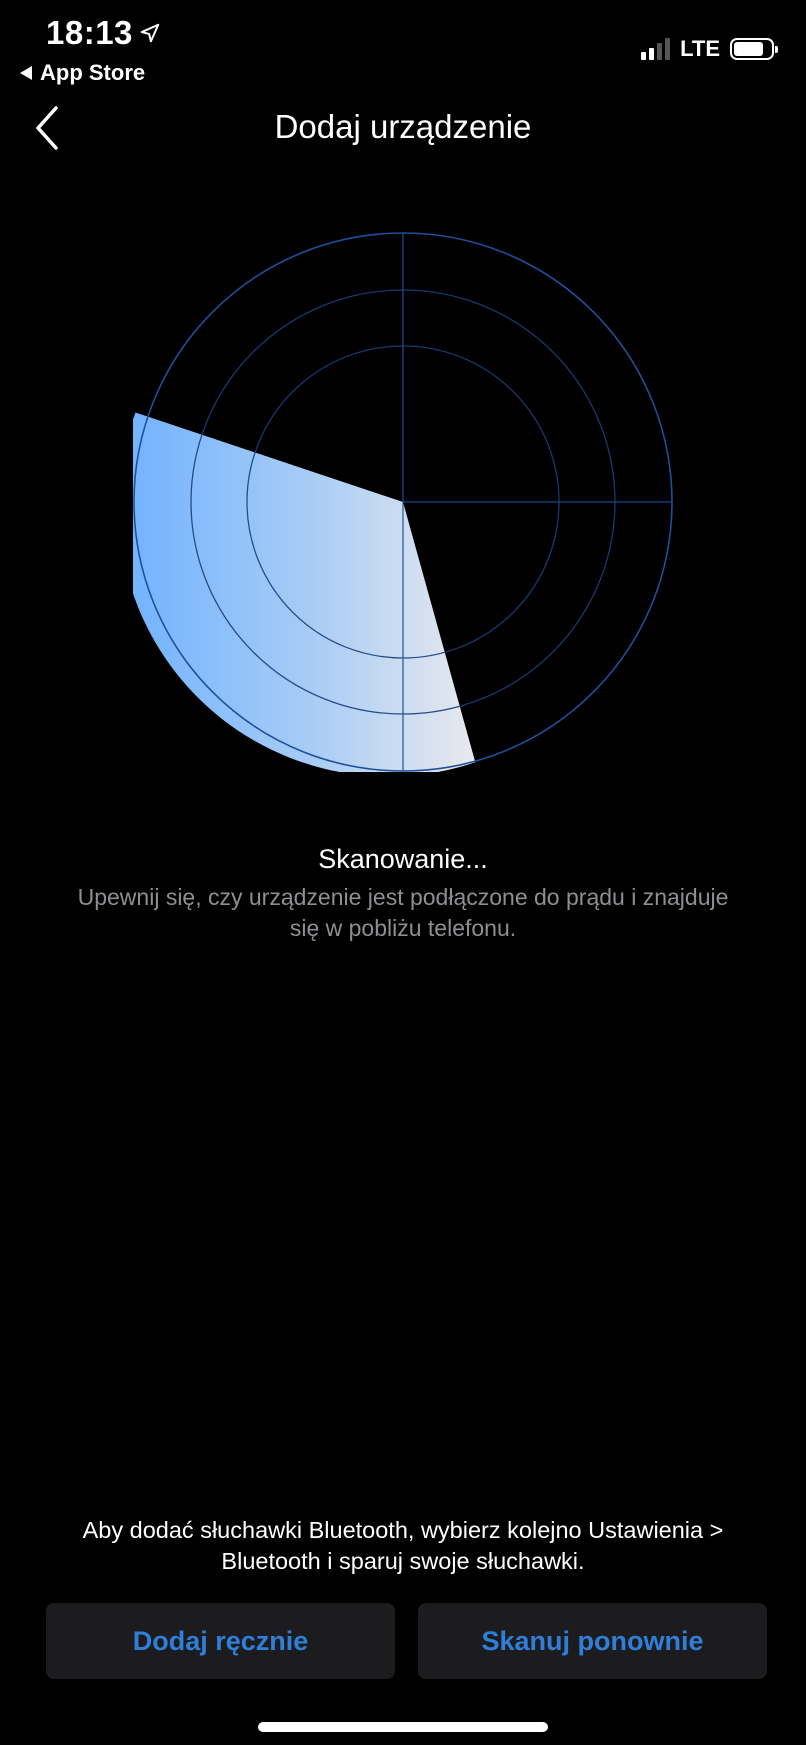 The image size is (806, 1745). I want to click on status-time: 18:13, so click(103, 33).